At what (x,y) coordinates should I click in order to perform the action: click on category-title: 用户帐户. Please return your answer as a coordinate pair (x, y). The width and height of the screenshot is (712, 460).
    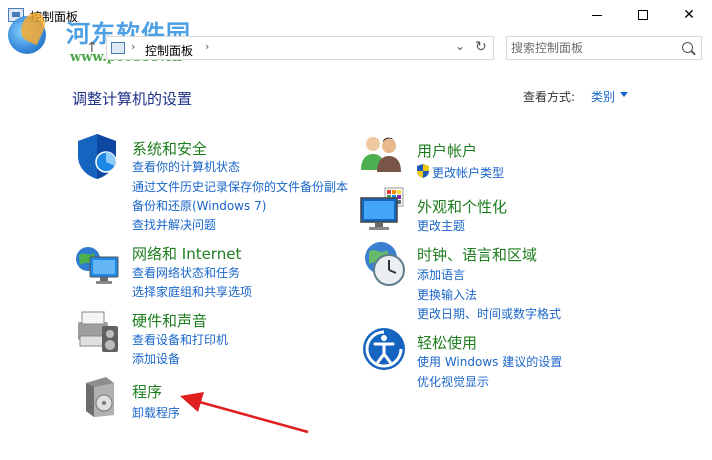
    Looking at the image, I should click on (447, 150).